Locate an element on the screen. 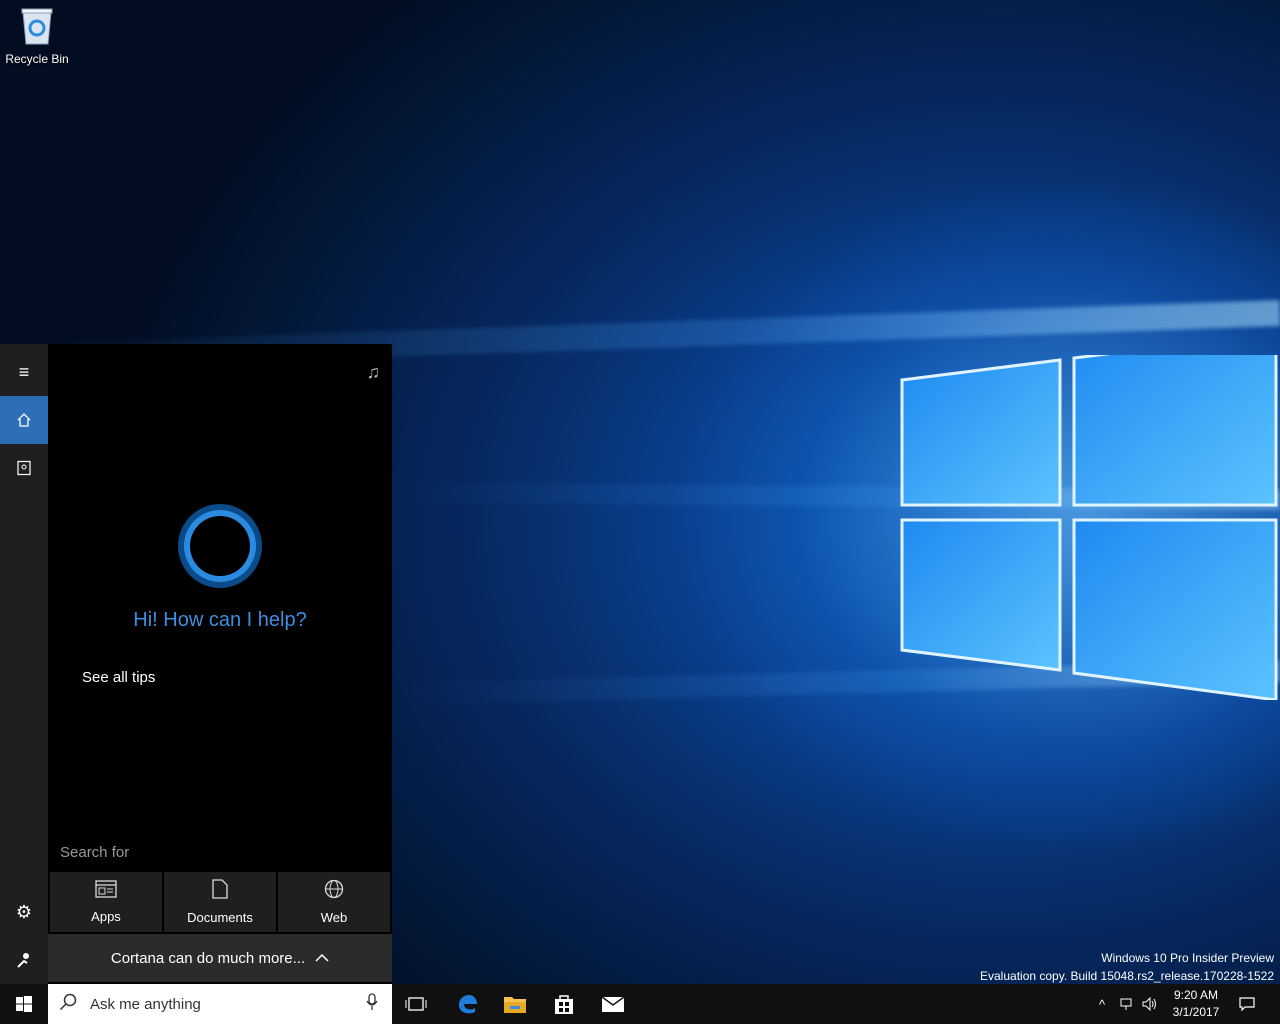 Image resolution: width=1280 pixels, height=1024 pixels. search-icon is located at coordinates (68, 1004).